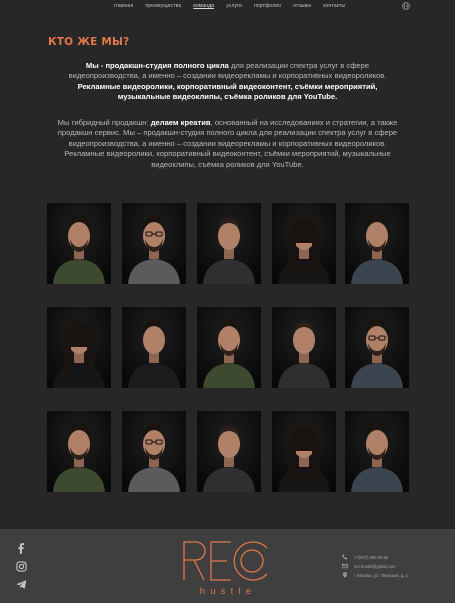  What do you see at coordinates (21, 566) in the screenshot?
I see `instagram-icon` at bounding box center [21, 566].